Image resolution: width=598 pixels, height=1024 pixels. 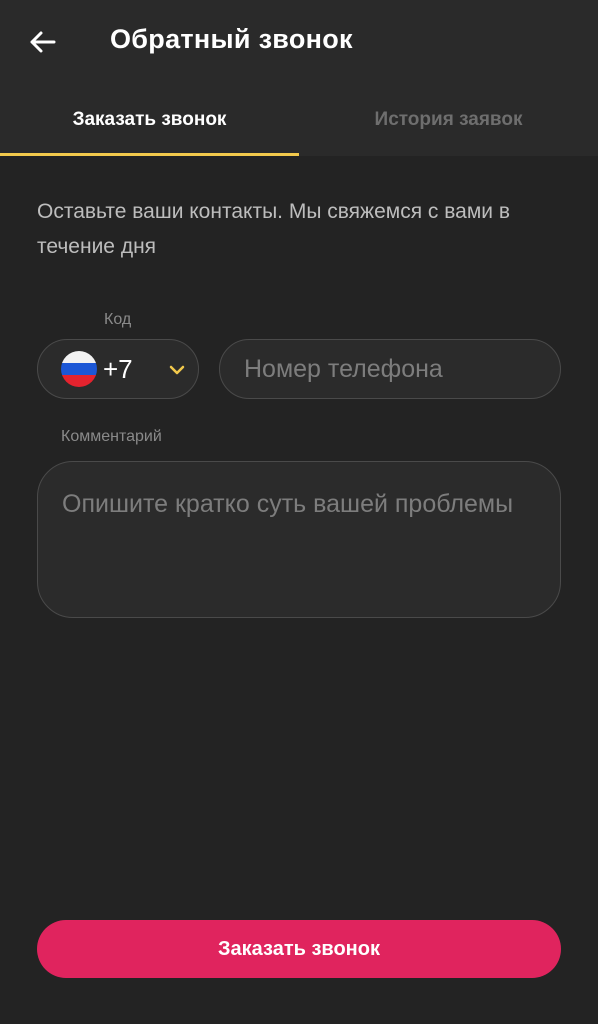 I want to click on code-label: Код, so click(x=118, y=319).